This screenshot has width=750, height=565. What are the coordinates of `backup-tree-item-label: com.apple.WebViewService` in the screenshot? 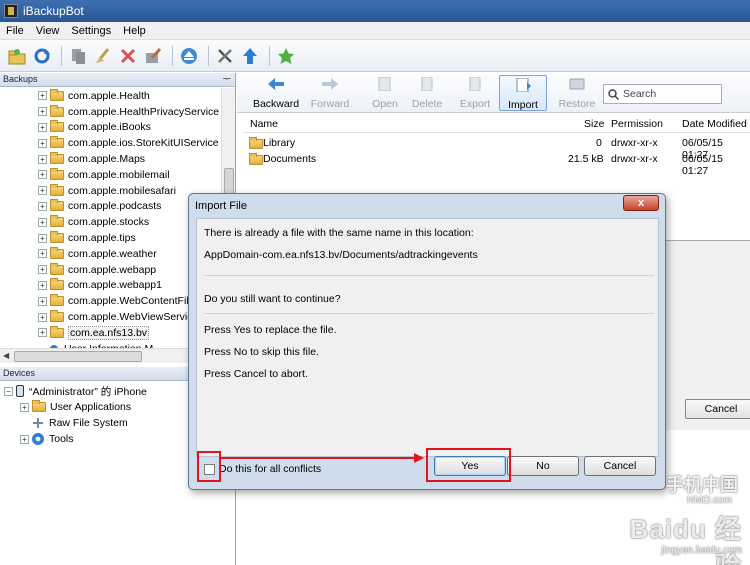 It's located at (133, 317).